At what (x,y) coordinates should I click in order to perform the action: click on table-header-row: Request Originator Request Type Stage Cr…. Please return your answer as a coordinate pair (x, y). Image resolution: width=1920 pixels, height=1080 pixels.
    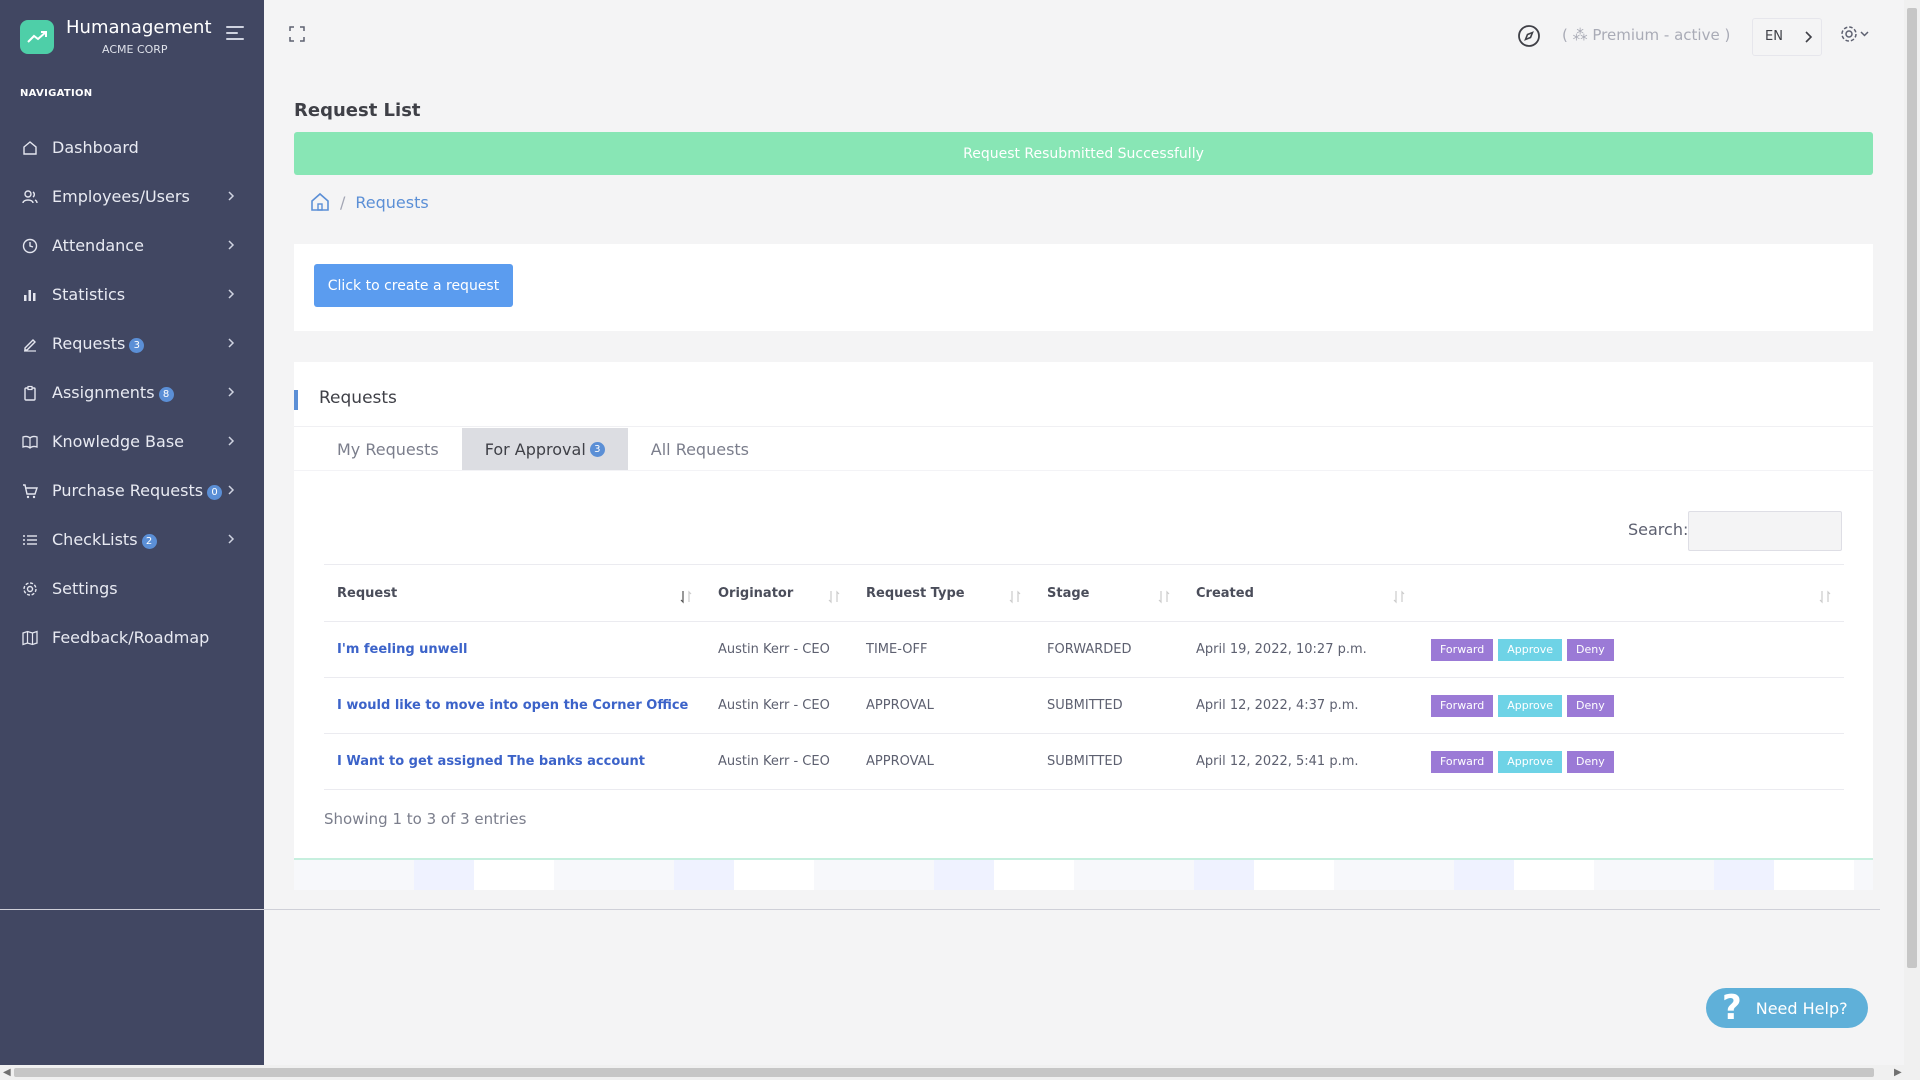
    Looking at the image, I should click on (1084, 593).